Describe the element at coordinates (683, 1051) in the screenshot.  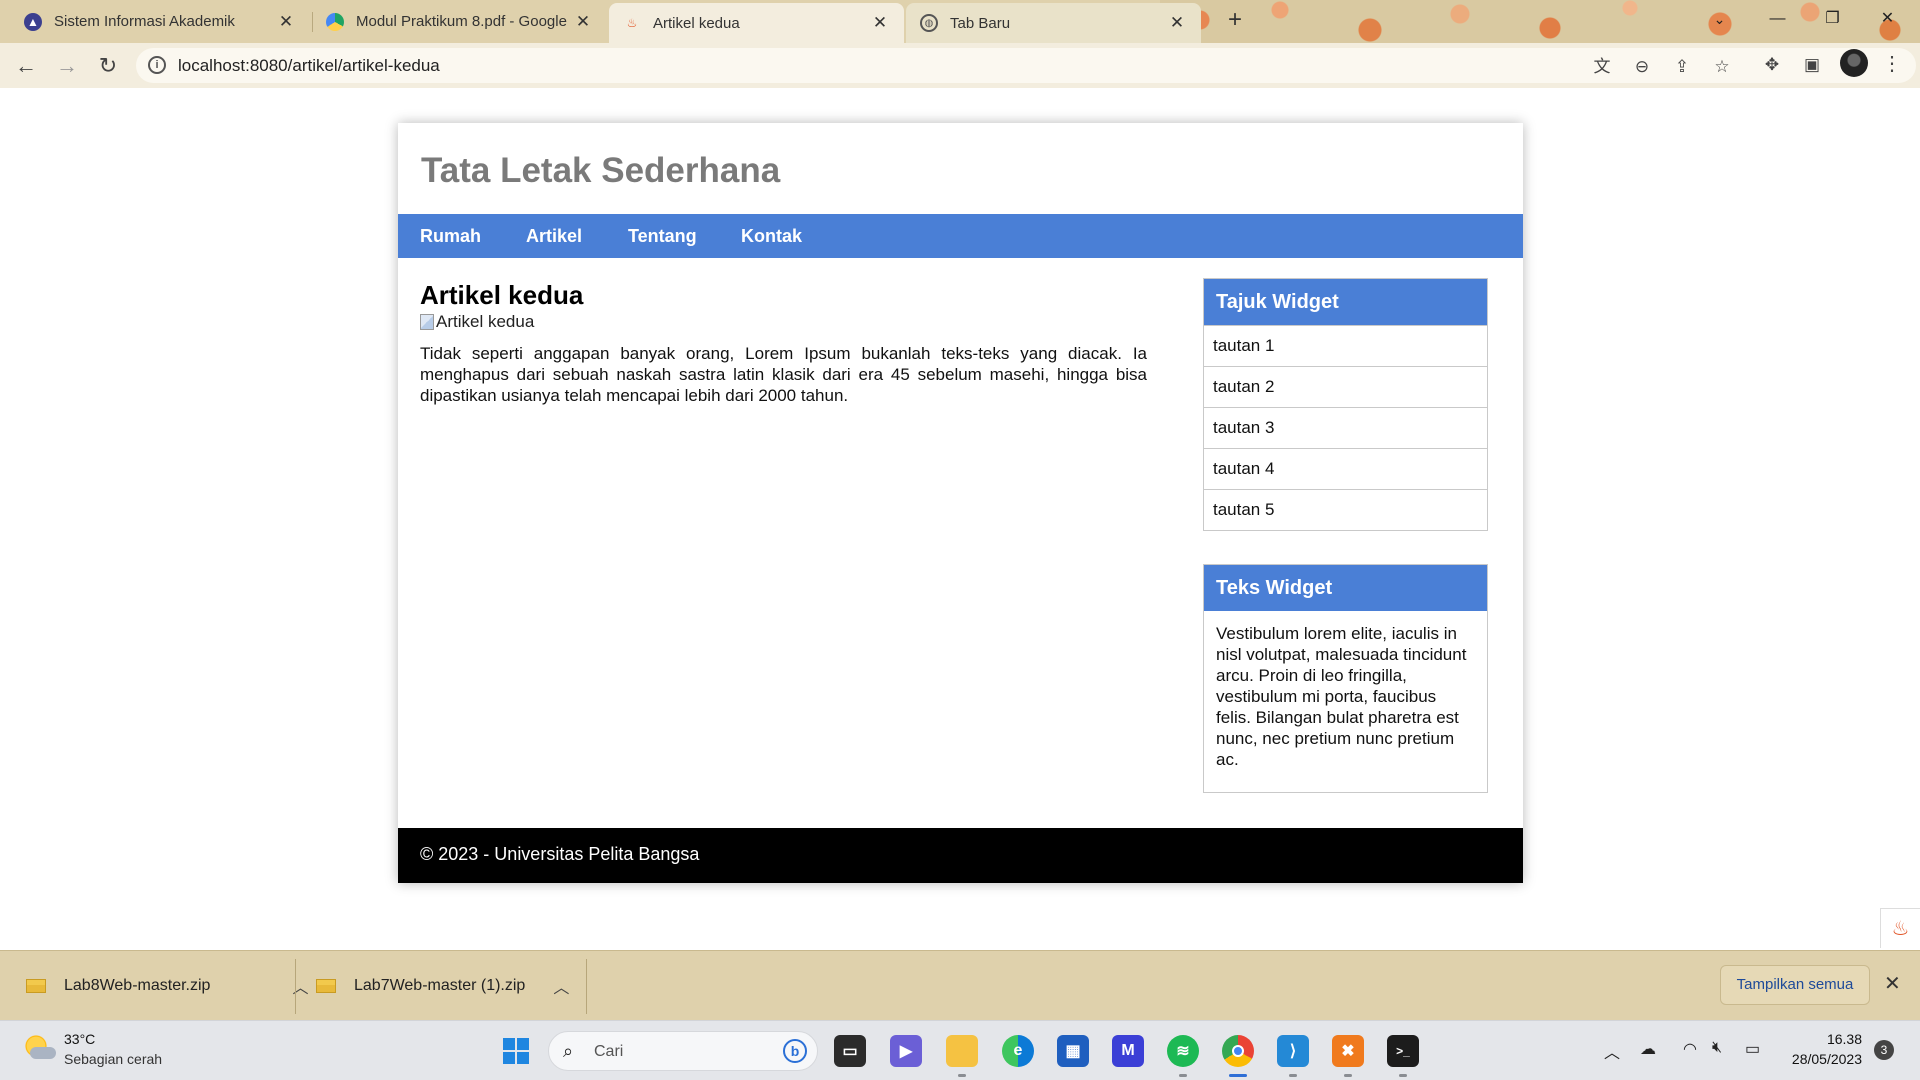
I see `taskbar-search: ⌕ Cari b` at that location.